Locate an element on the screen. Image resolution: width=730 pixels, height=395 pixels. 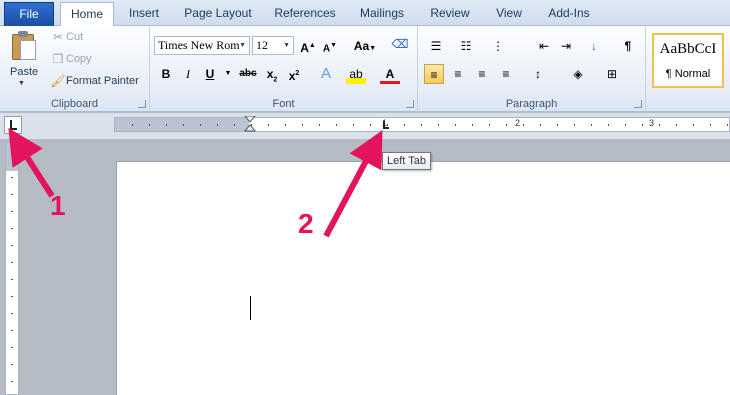
tab-references: References is located at coordinates (305, 14).